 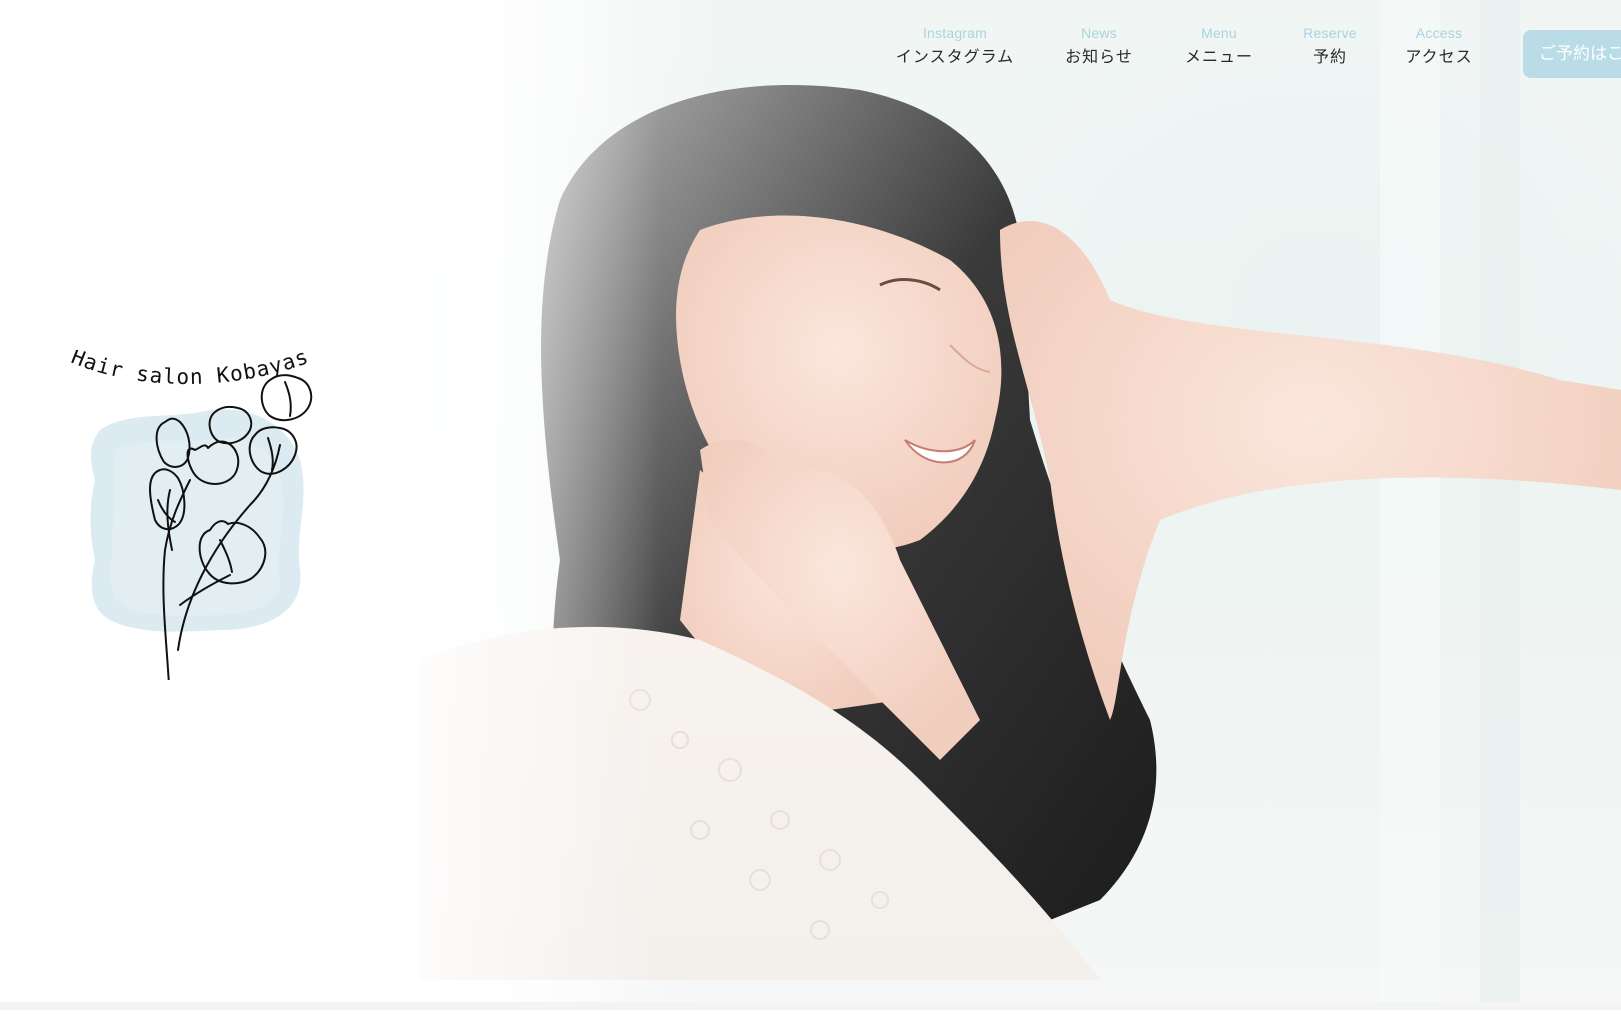 What do you see at coordinates (1099, 56) in the screenshot?
I see `nav-item-ja-label: お知らせ` at bounding box center [1099, 56].